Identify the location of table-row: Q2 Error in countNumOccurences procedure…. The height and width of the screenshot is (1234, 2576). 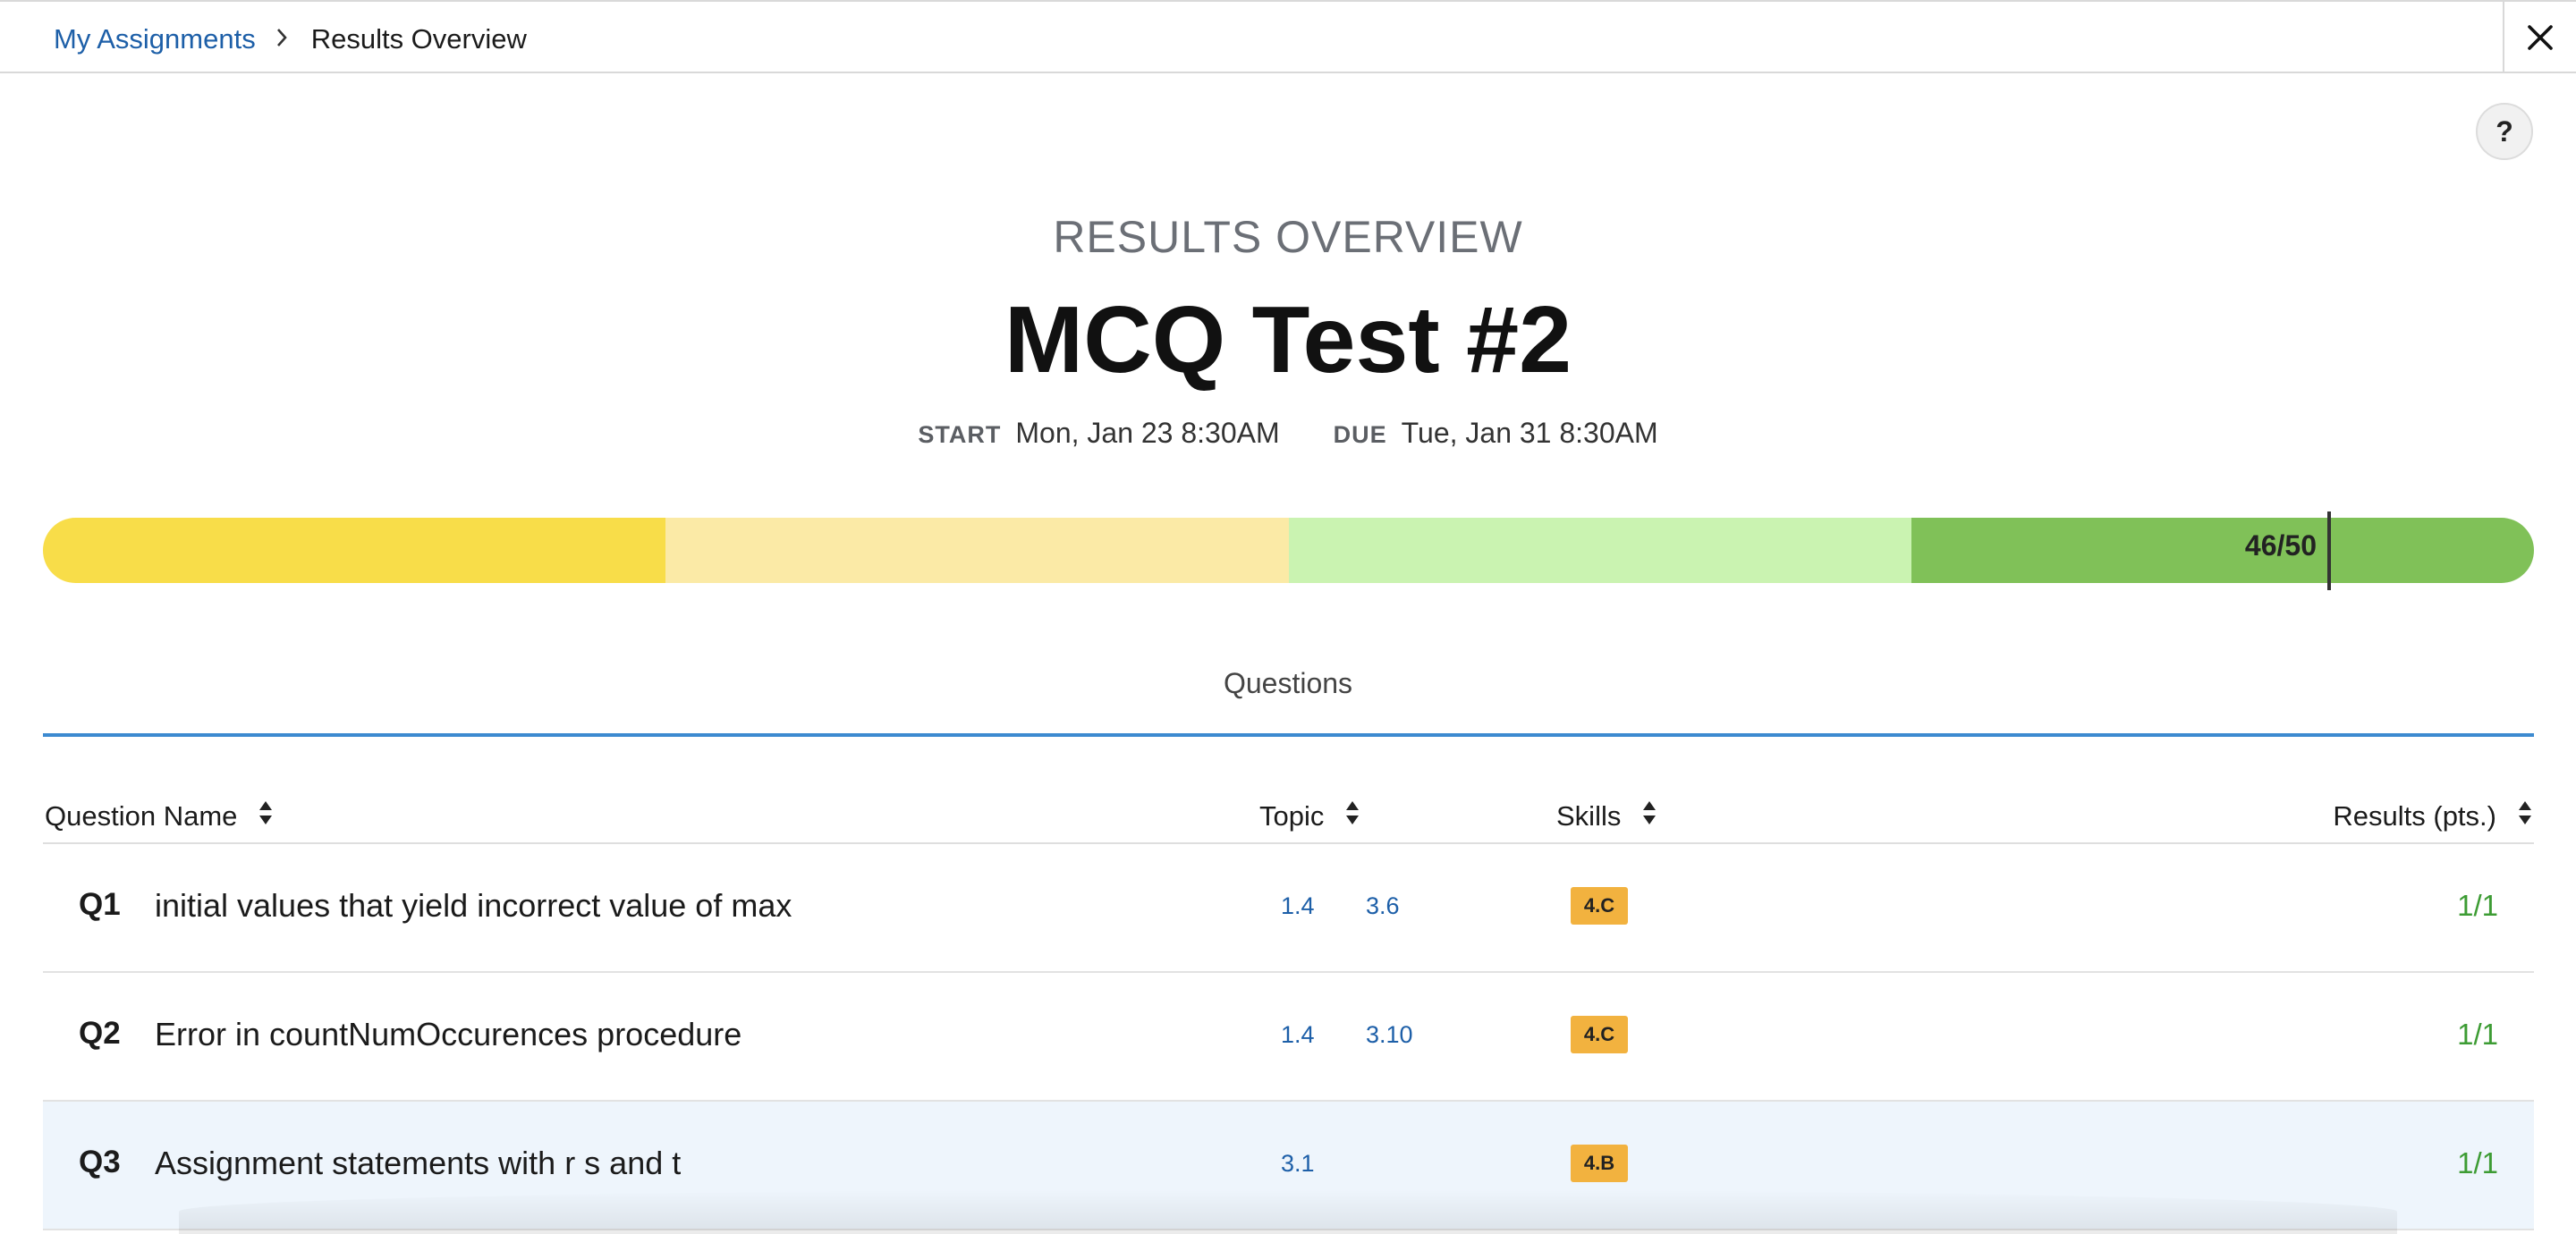
(1288, 1037).